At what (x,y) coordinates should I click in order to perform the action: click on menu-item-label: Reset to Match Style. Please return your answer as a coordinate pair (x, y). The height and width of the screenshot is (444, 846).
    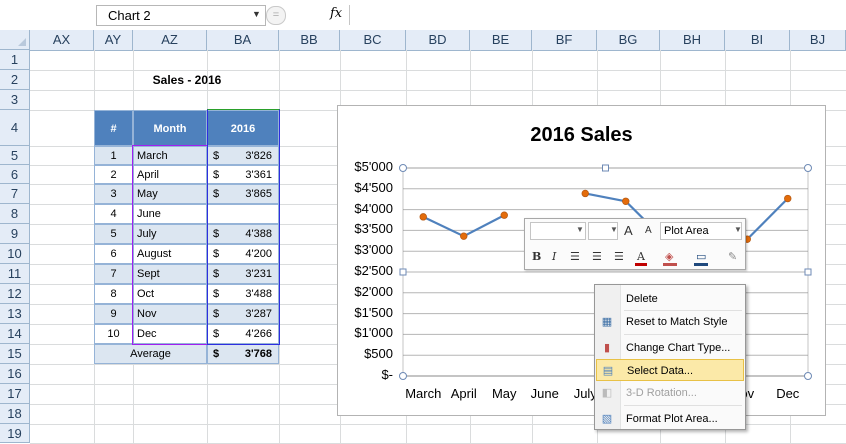
    Looking at the image, I should click on (677, 322).